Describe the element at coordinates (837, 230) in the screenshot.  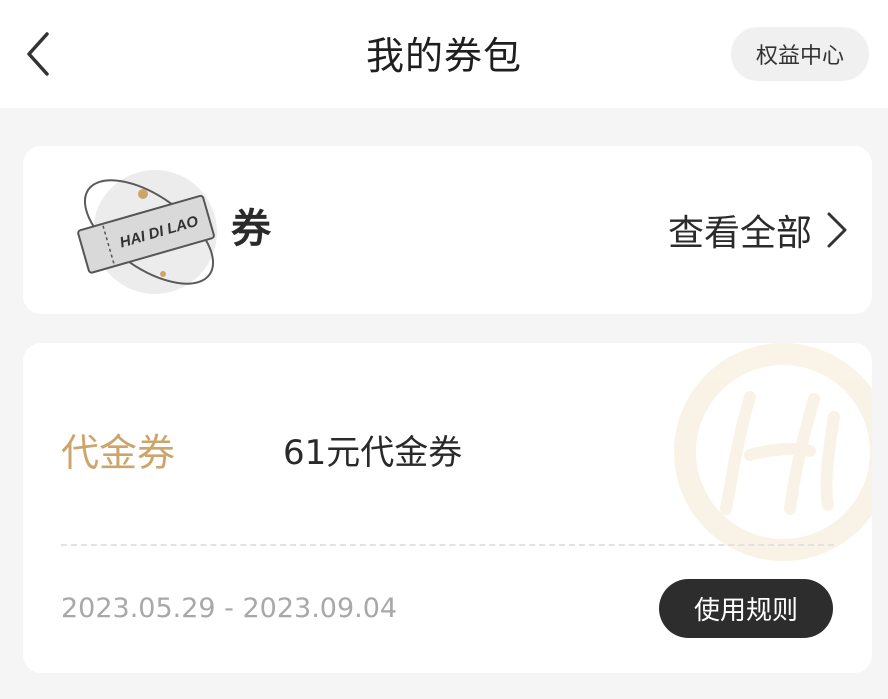
I see `chevron-right-icon` at that location.